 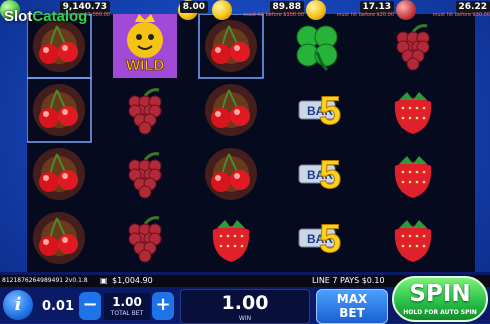 What do you see at coordinates (350, 10) in the screenshot?
I see `jackpot-4: 17.13 must hit before $20.00` at bounding box center [350, 10].